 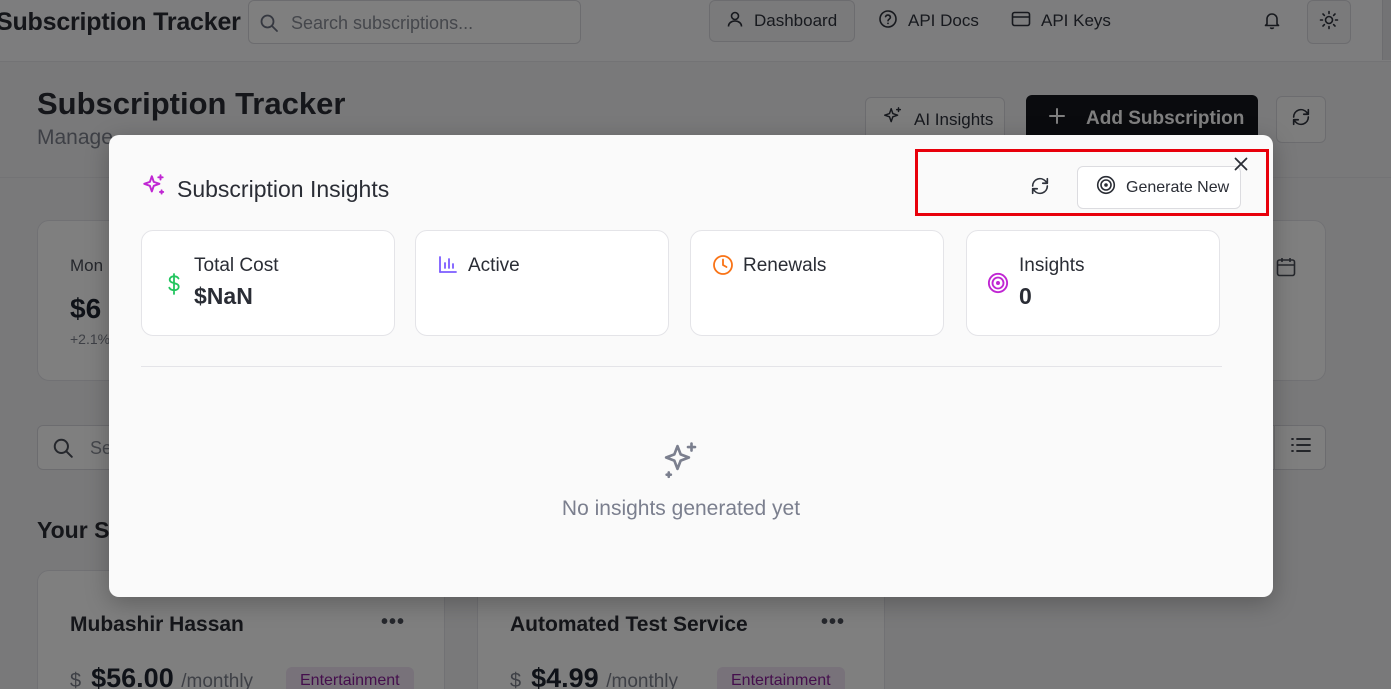 I want to click on modal-divider, so click(x=681, y=366).